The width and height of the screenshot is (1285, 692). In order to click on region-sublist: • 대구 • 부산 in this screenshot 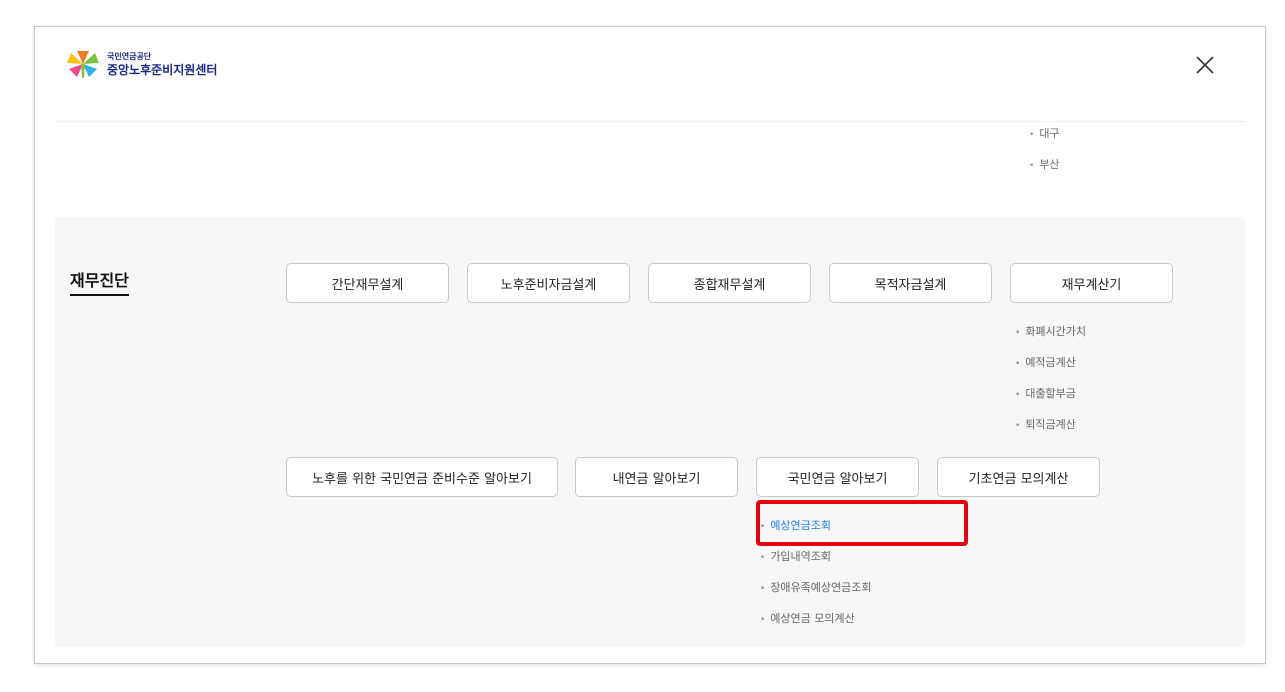, I will do `click(1044, 150)`.